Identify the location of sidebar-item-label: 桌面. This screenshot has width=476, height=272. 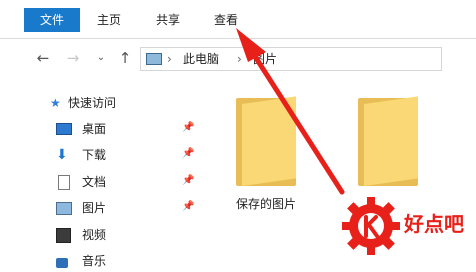
(94, 129).